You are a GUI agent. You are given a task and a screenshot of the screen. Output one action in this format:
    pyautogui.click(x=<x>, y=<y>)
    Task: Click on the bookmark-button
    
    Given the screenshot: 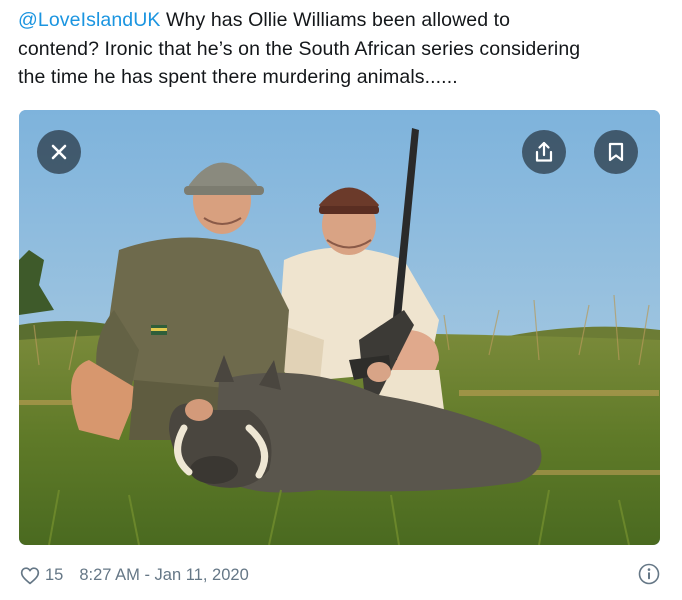 What is the action you would take?
    pyautogui.click(x=616, y=152)
    